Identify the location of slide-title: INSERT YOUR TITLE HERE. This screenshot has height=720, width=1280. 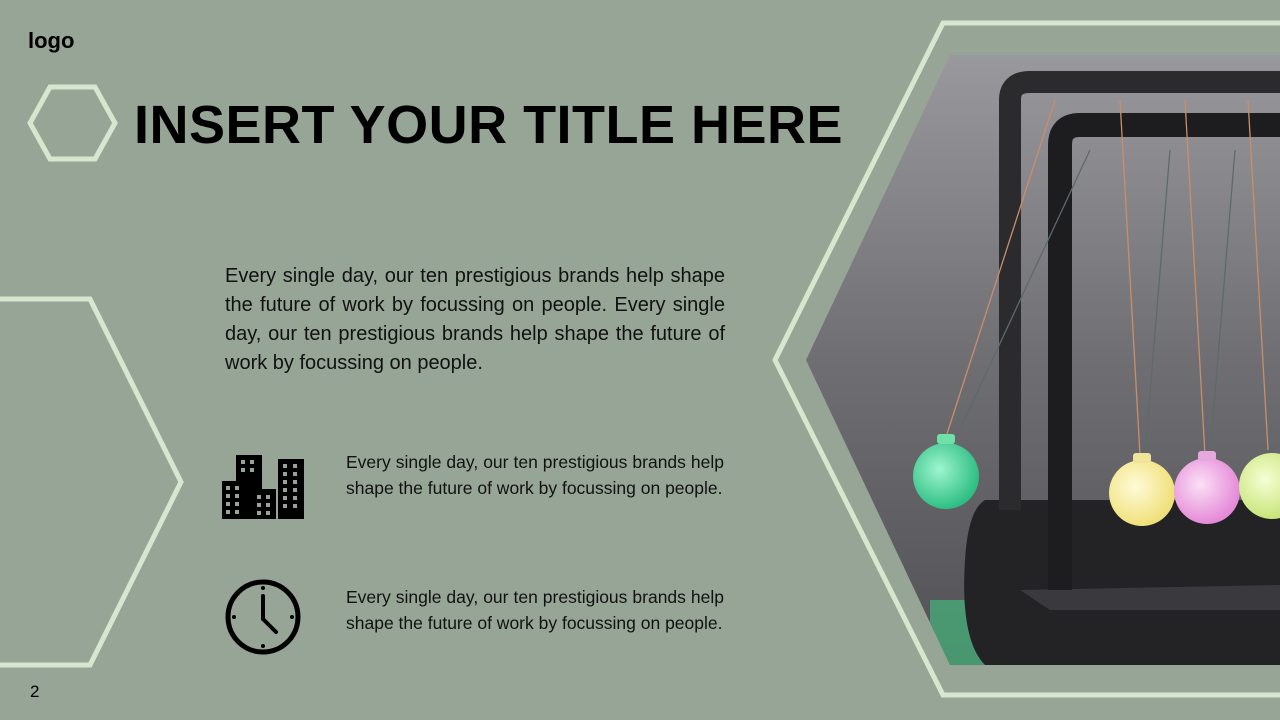
(489, 125).